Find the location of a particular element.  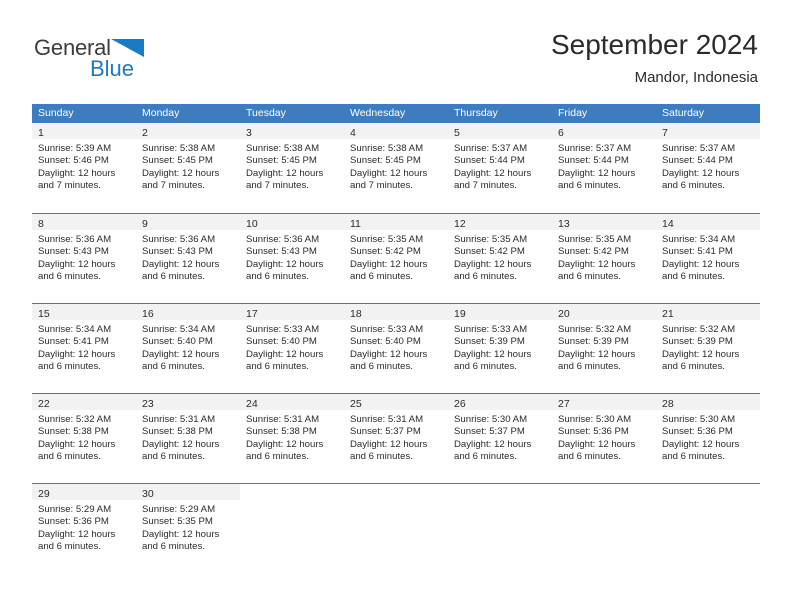

sunrise-line: Sunrise: 5:39 AM is located at coordinates (75, 148).